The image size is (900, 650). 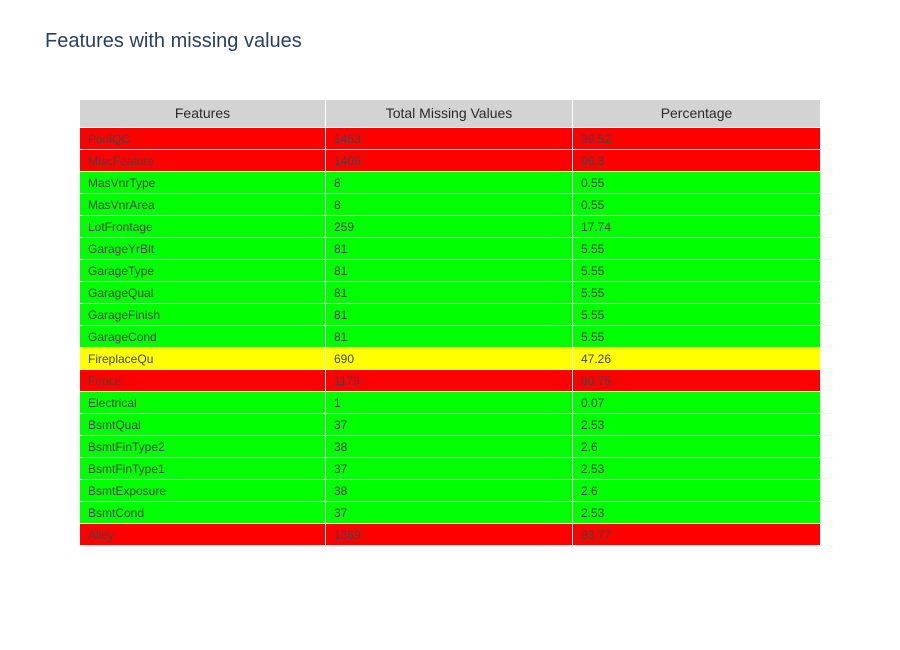 I want to click on cell-percentage: 93.77, so click(x=596, y=535).